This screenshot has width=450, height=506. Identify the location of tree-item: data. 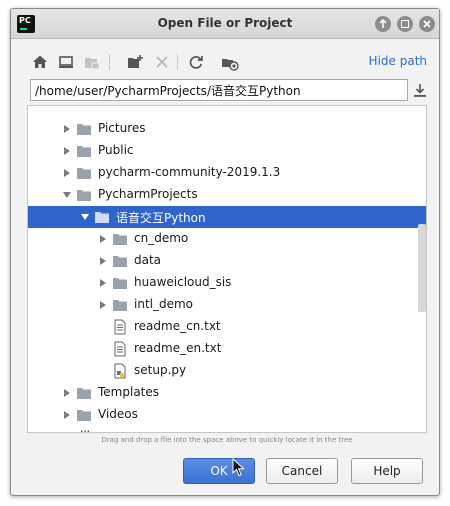
(227, 261).